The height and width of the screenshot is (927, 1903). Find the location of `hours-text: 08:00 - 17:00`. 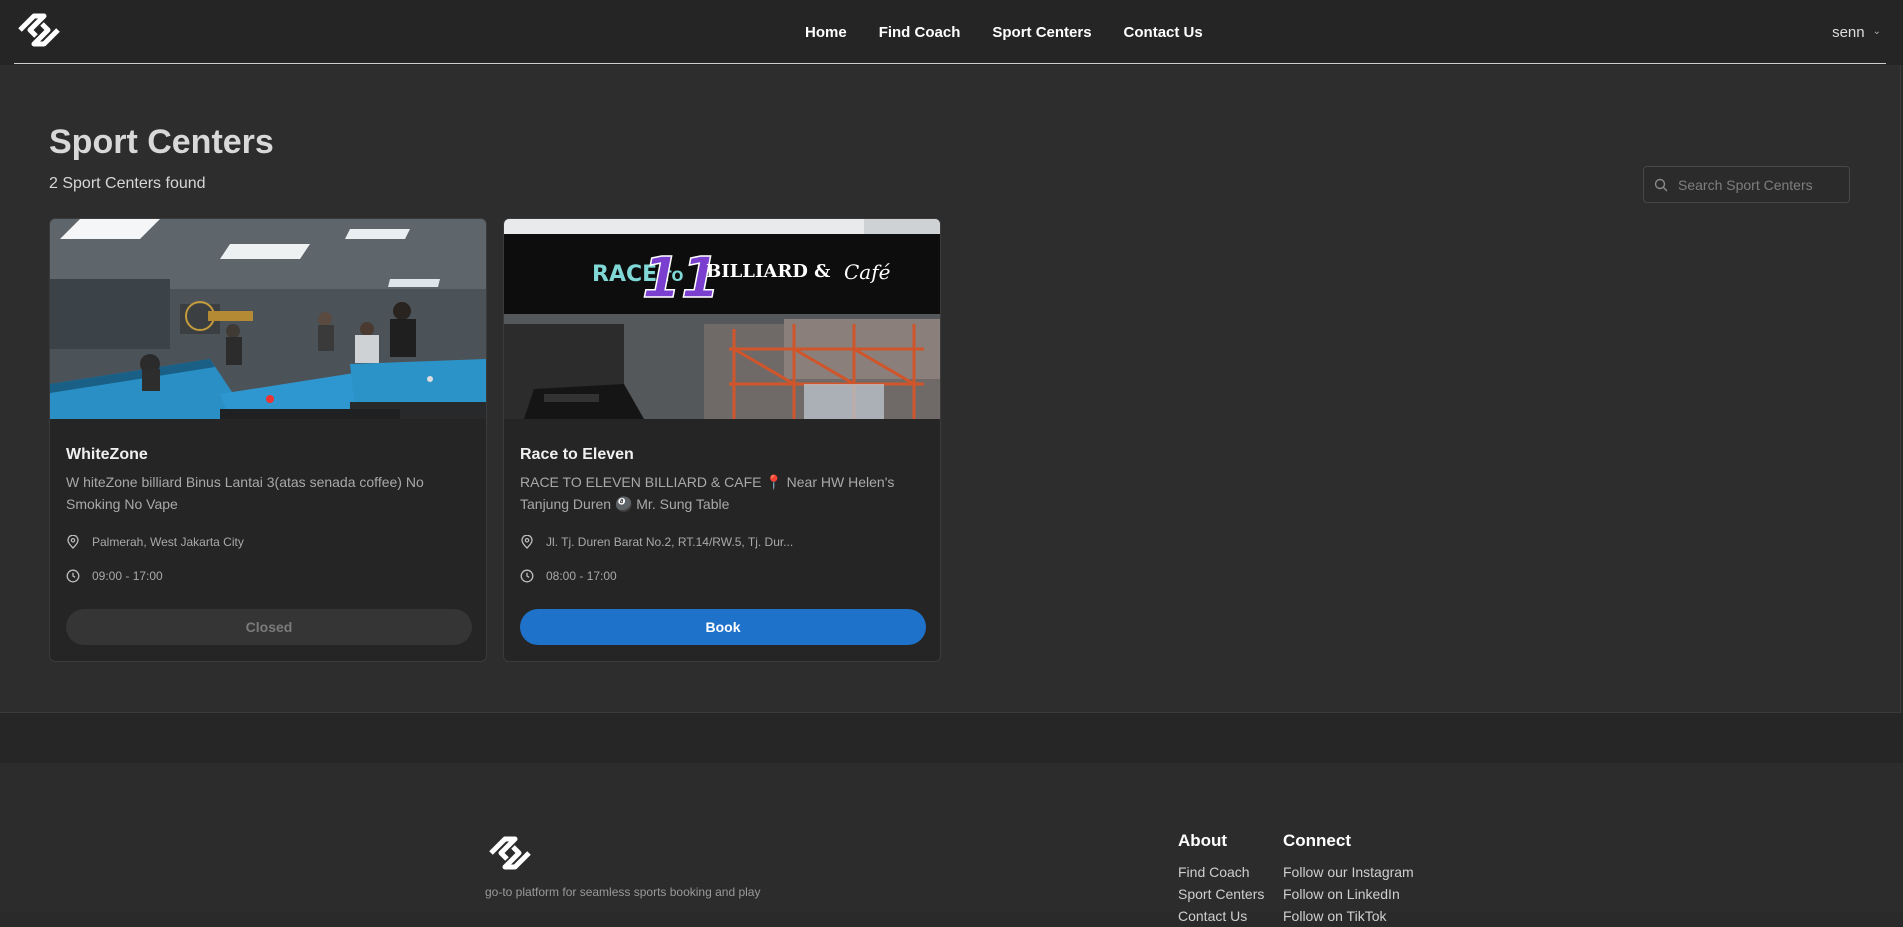

hours-text: 08:00 - 17:00 is located at coordinates (581, 576).